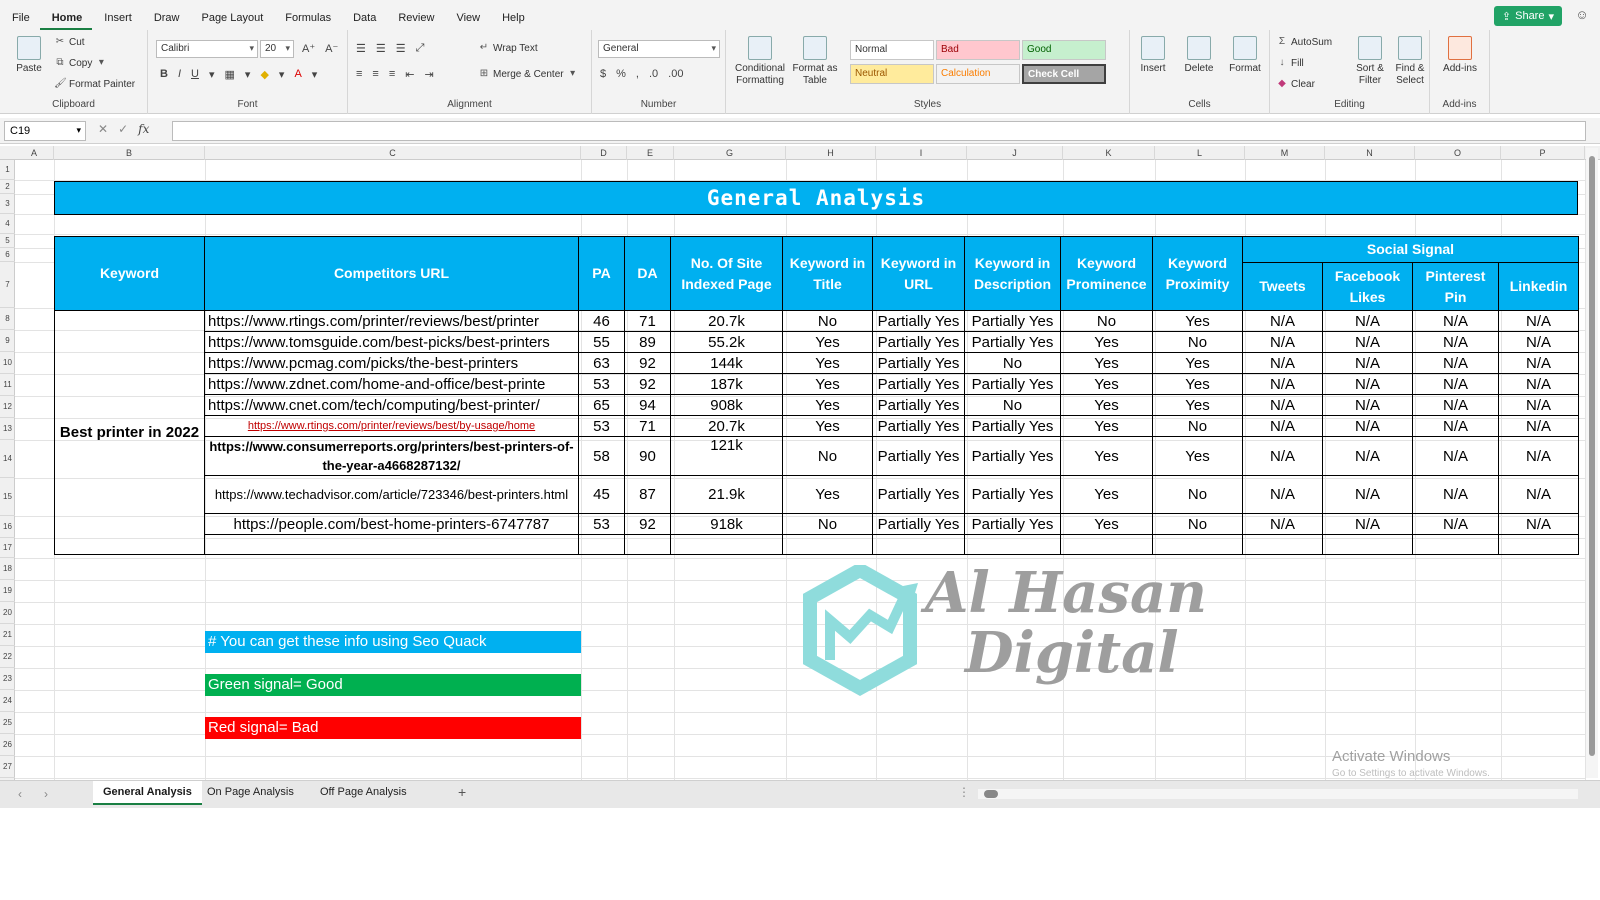 This screenshot has width=1600, height=900. I want to click on keyword-proximity-cell: No, so click(1197, 342).